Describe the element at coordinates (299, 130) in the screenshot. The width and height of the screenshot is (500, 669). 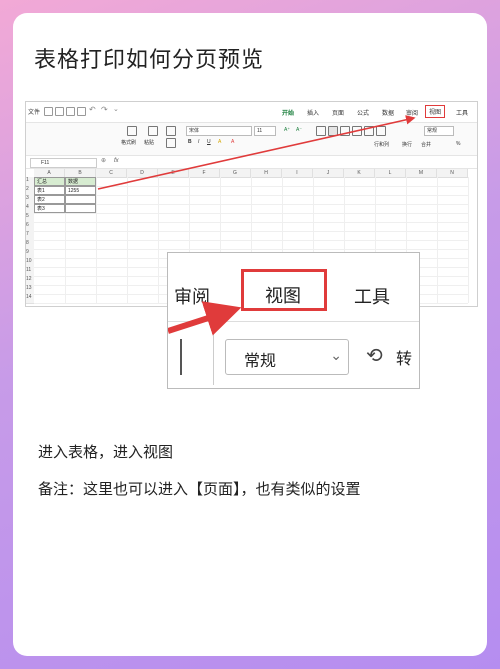
I see `shrink-font-icon: A⁻` at that location.